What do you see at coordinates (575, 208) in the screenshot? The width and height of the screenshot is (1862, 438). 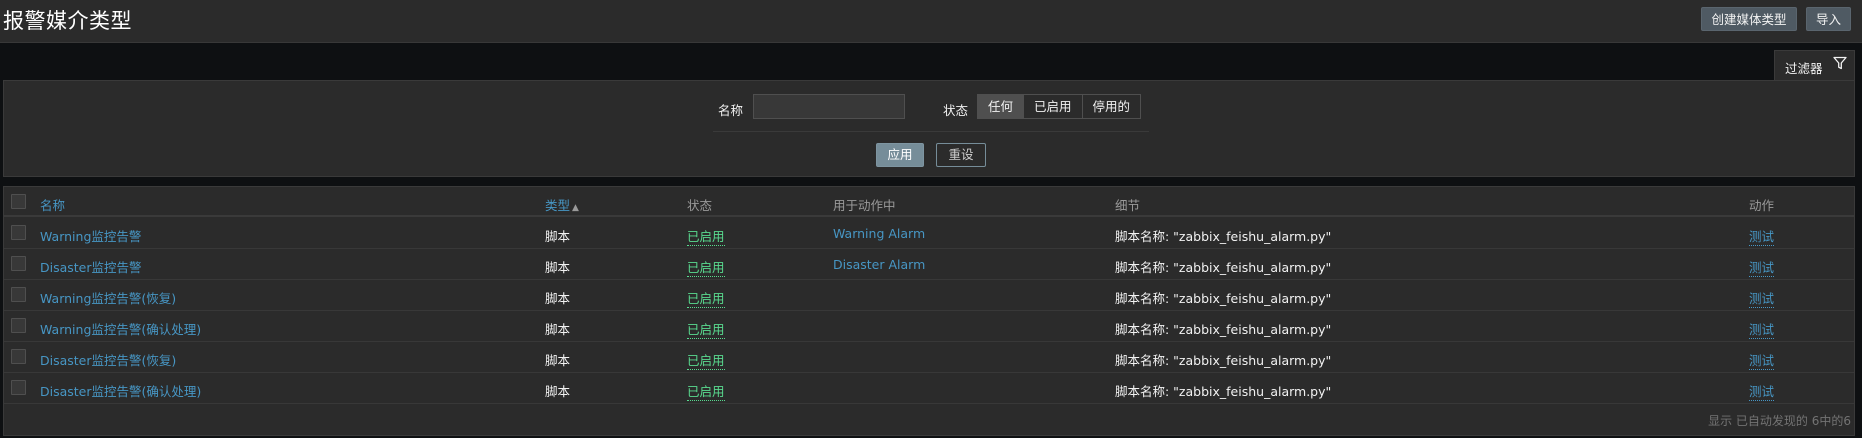 I see `sort-ascending-icon: ▲` at bounding box center [575, 208].